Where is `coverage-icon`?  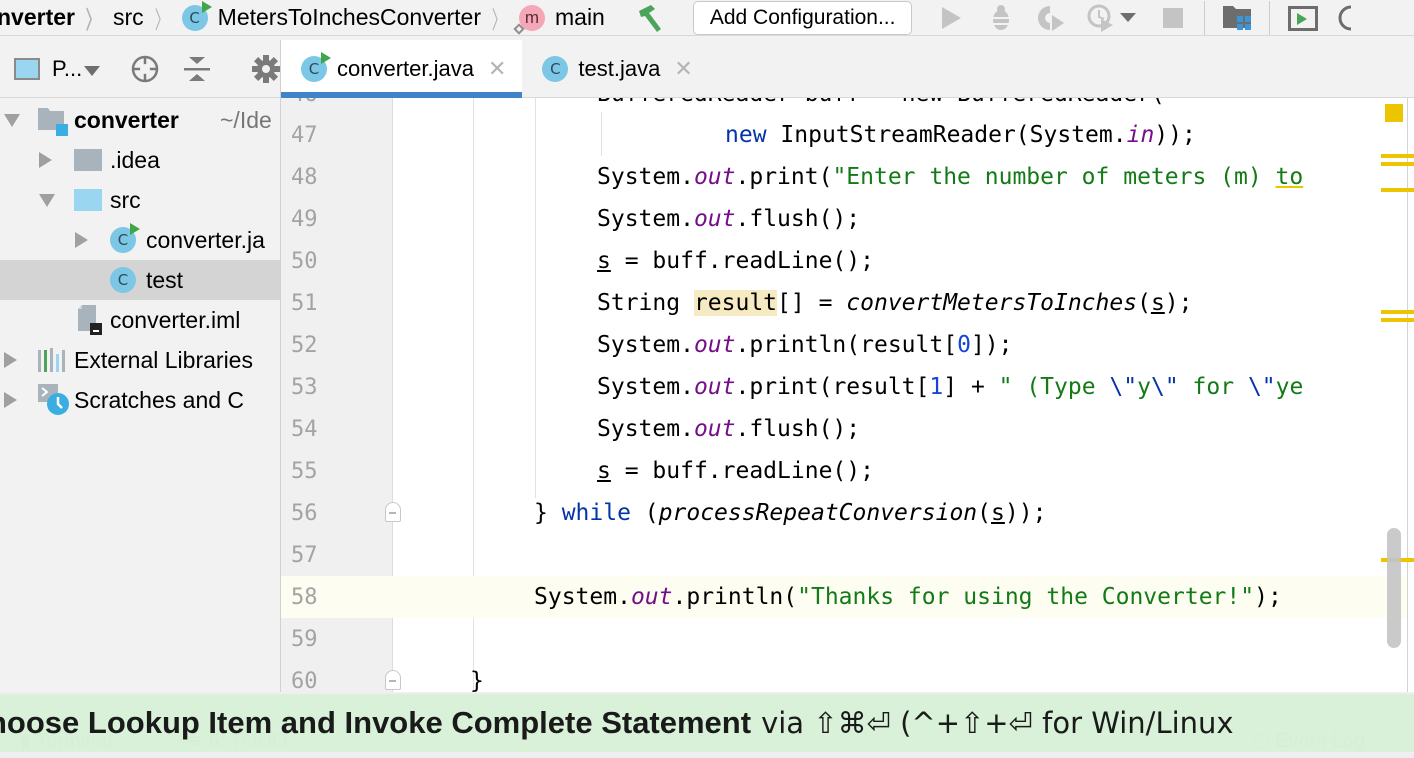 coverage-icon is located at coordinates (1051, 18).